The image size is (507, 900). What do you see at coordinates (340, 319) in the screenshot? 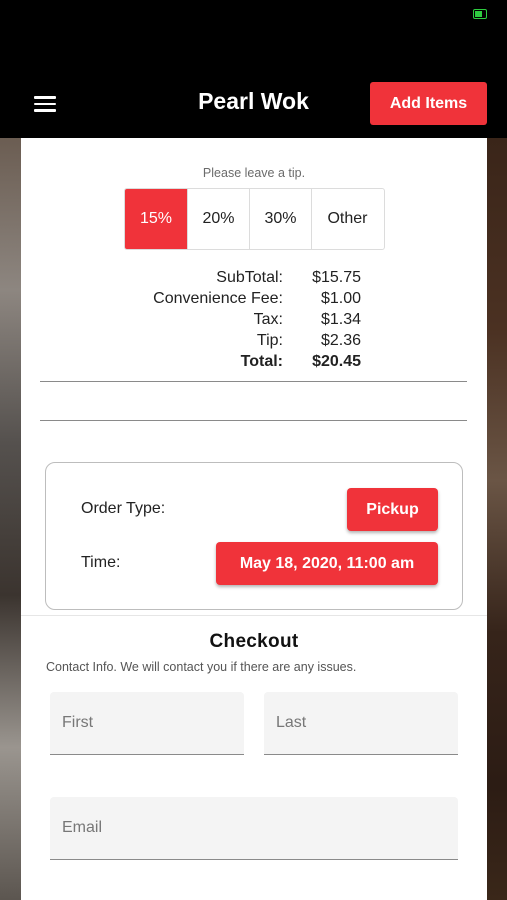
I see `tax-value: $1.34` at bounding box center [340, 319].